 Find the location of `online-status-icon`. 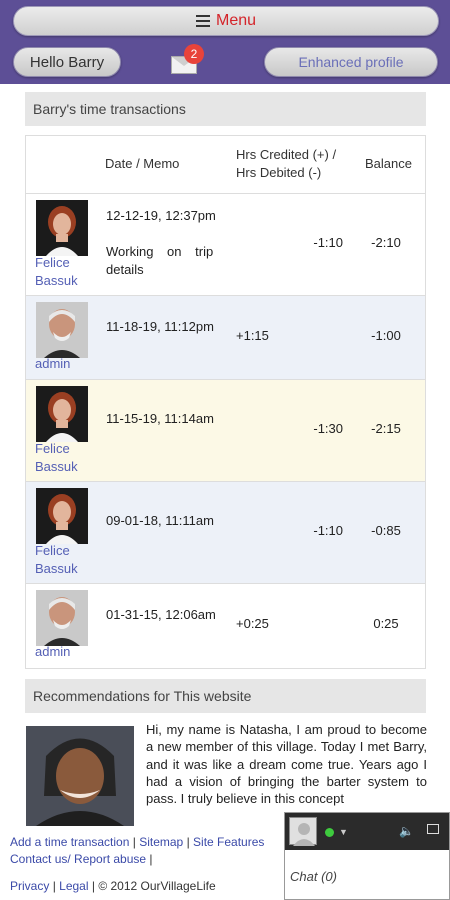

online-status-icon is located at coordinates (329, 832).